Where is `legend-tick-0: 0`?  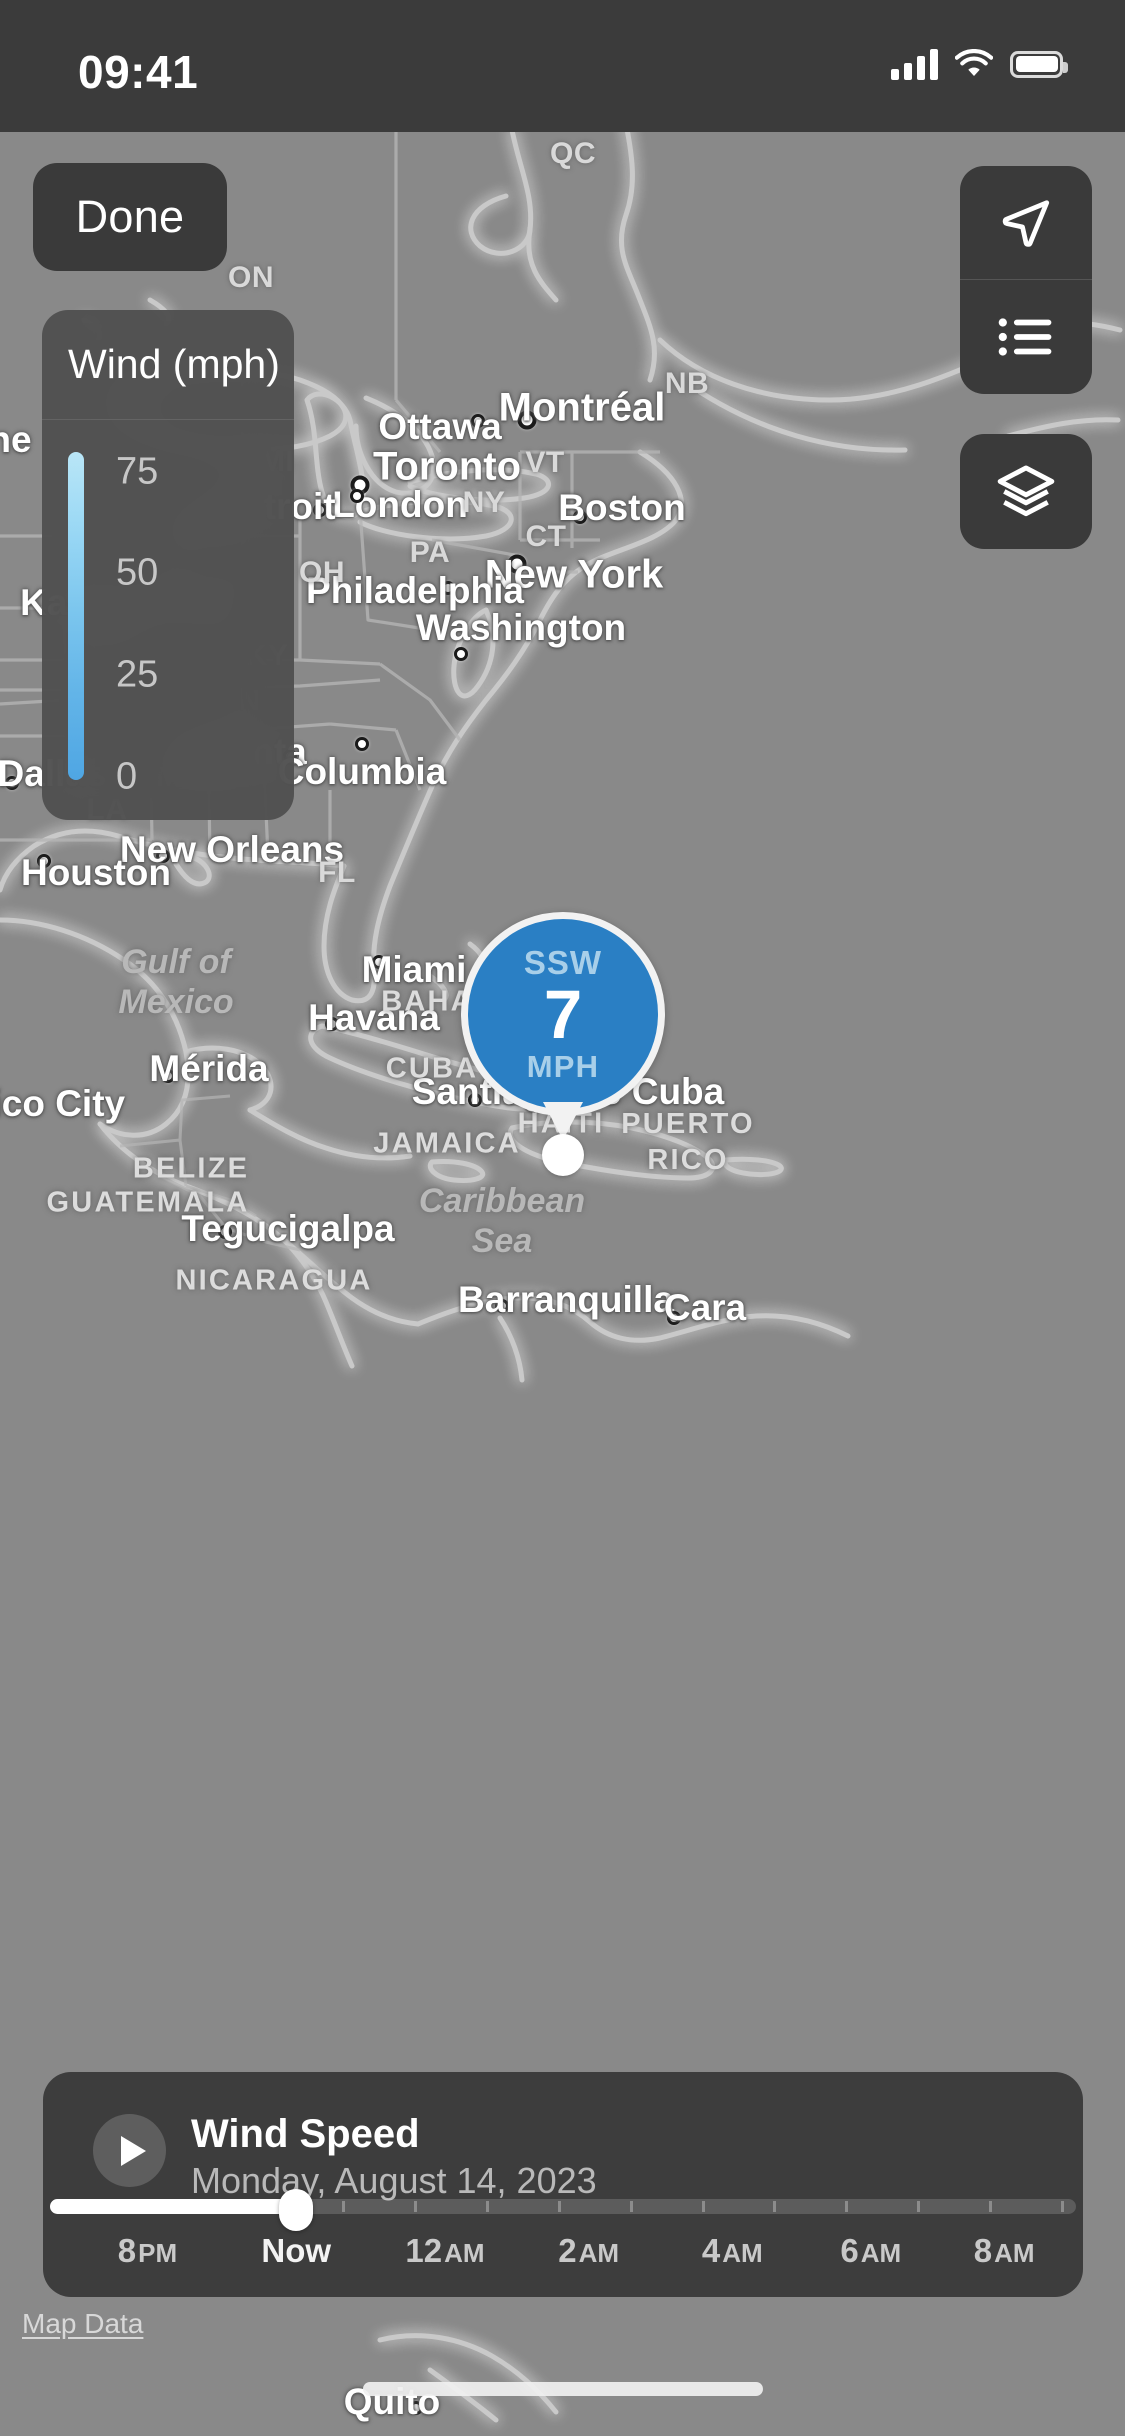 legend-tick-0: 0 is located at coordinates (127, 776).